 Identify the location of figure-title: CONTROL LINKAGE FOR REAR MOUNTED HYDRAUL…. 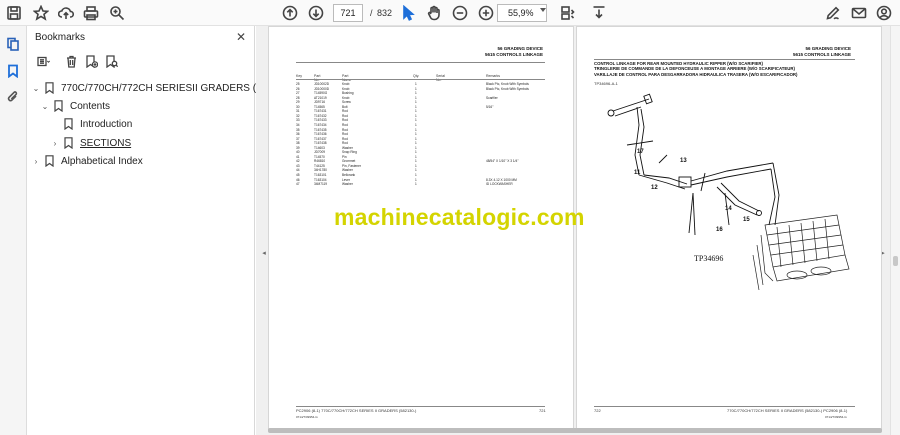
(695, 69).